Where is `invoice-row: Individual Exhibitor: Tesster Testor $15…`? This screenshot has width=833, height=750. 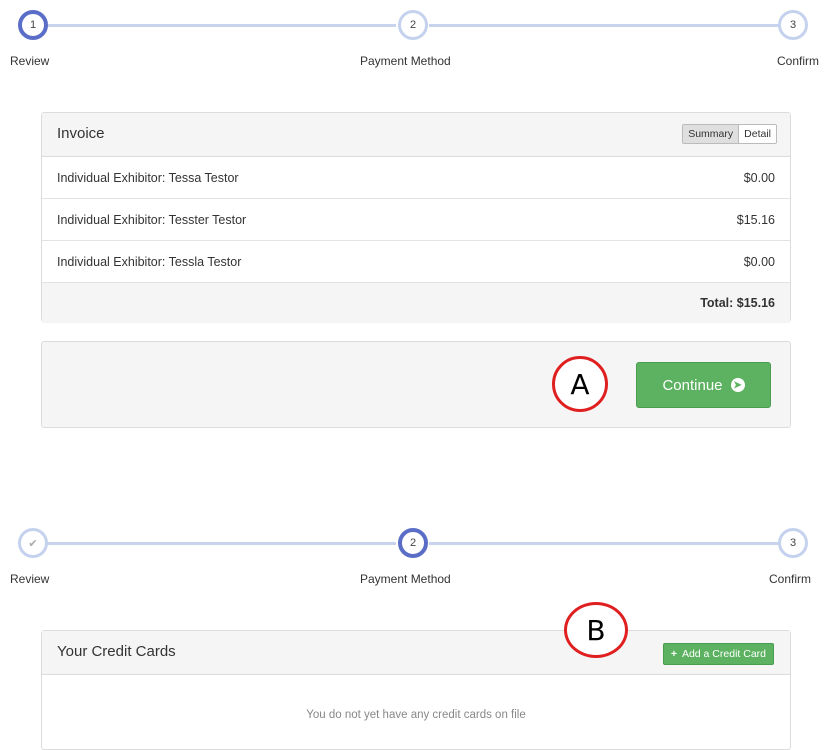 invoice-row: Individual Exhibitor: Tesster Testor $15… is located at coordinates (416, 220).